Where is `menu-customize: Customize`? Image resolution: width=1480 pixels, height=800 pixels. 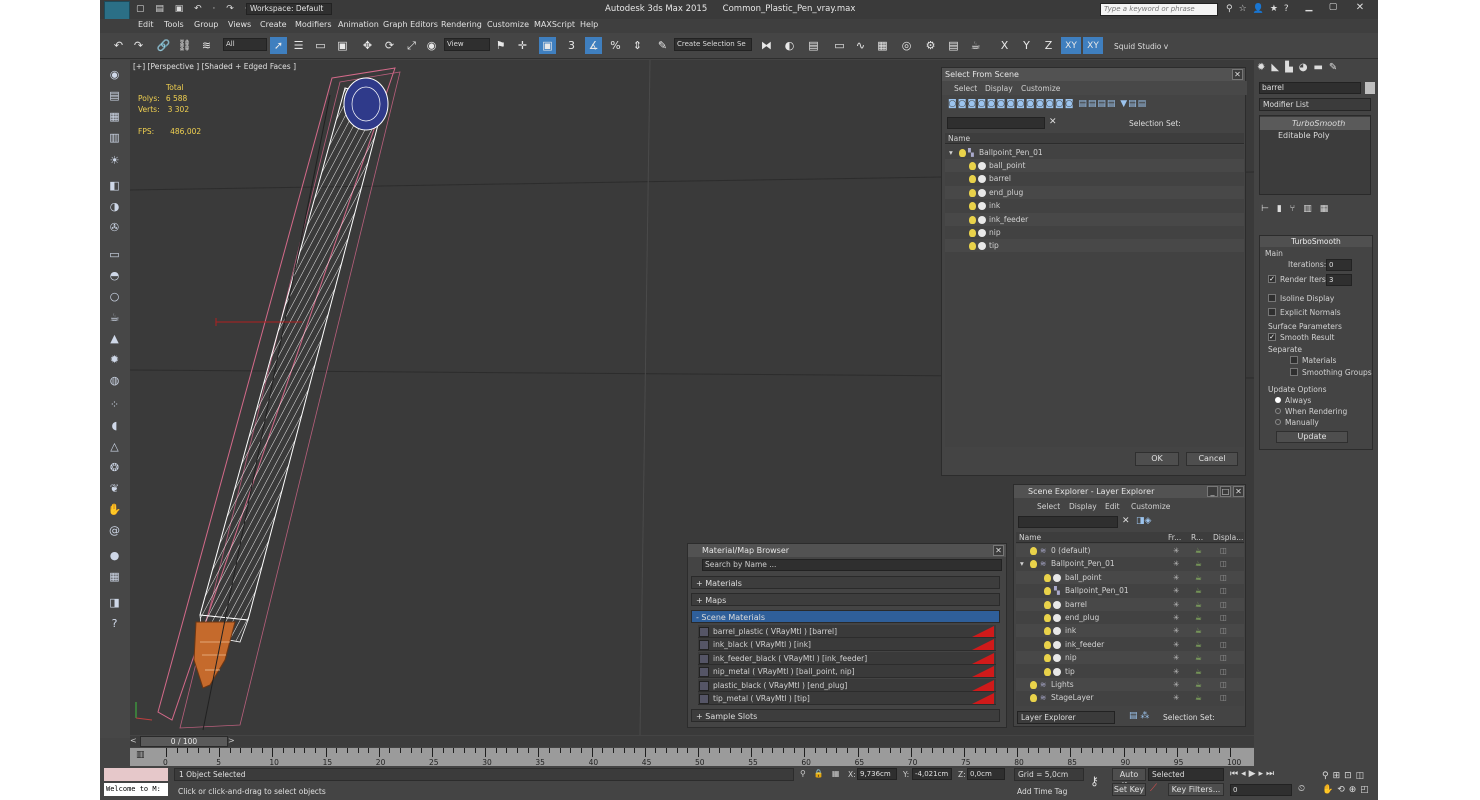
menu-customize: Customize is located at coordinates (508, 24).